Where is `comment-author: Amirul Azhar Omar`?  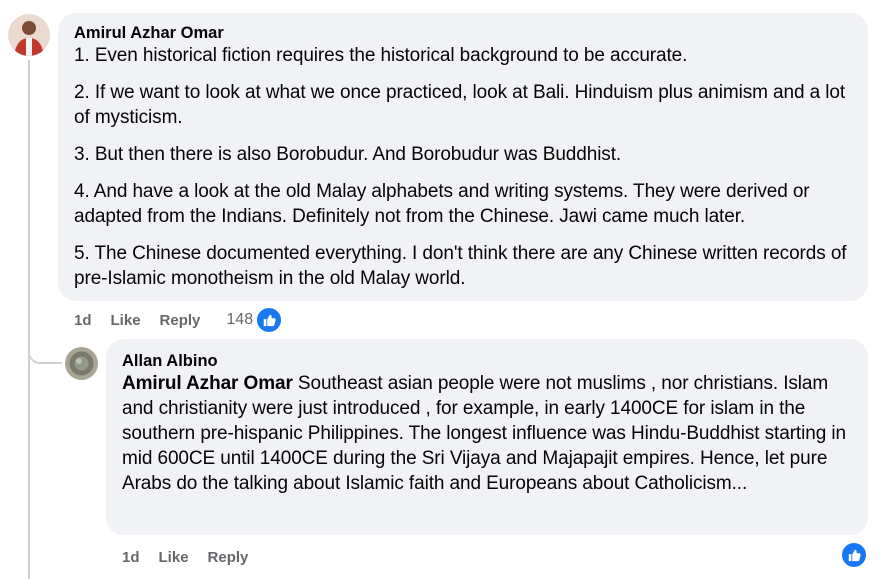
comment-author: Amirul Azhar Omar is located at coordinates (463, 33).